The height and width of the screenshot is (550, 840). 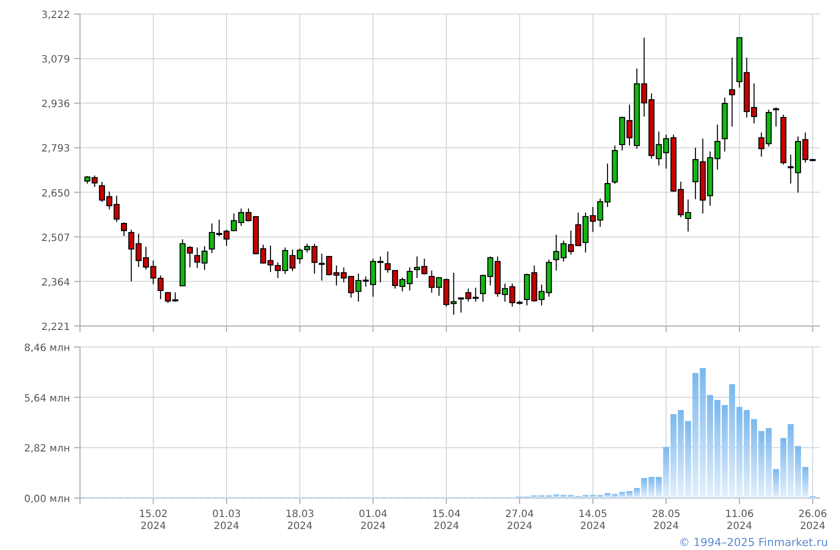 What do you see at coordinates (753, 542) in the screenshot?
I see `copyright-link: © 1994–2025 Finmarket.ru` at bounding box center [753, 542].